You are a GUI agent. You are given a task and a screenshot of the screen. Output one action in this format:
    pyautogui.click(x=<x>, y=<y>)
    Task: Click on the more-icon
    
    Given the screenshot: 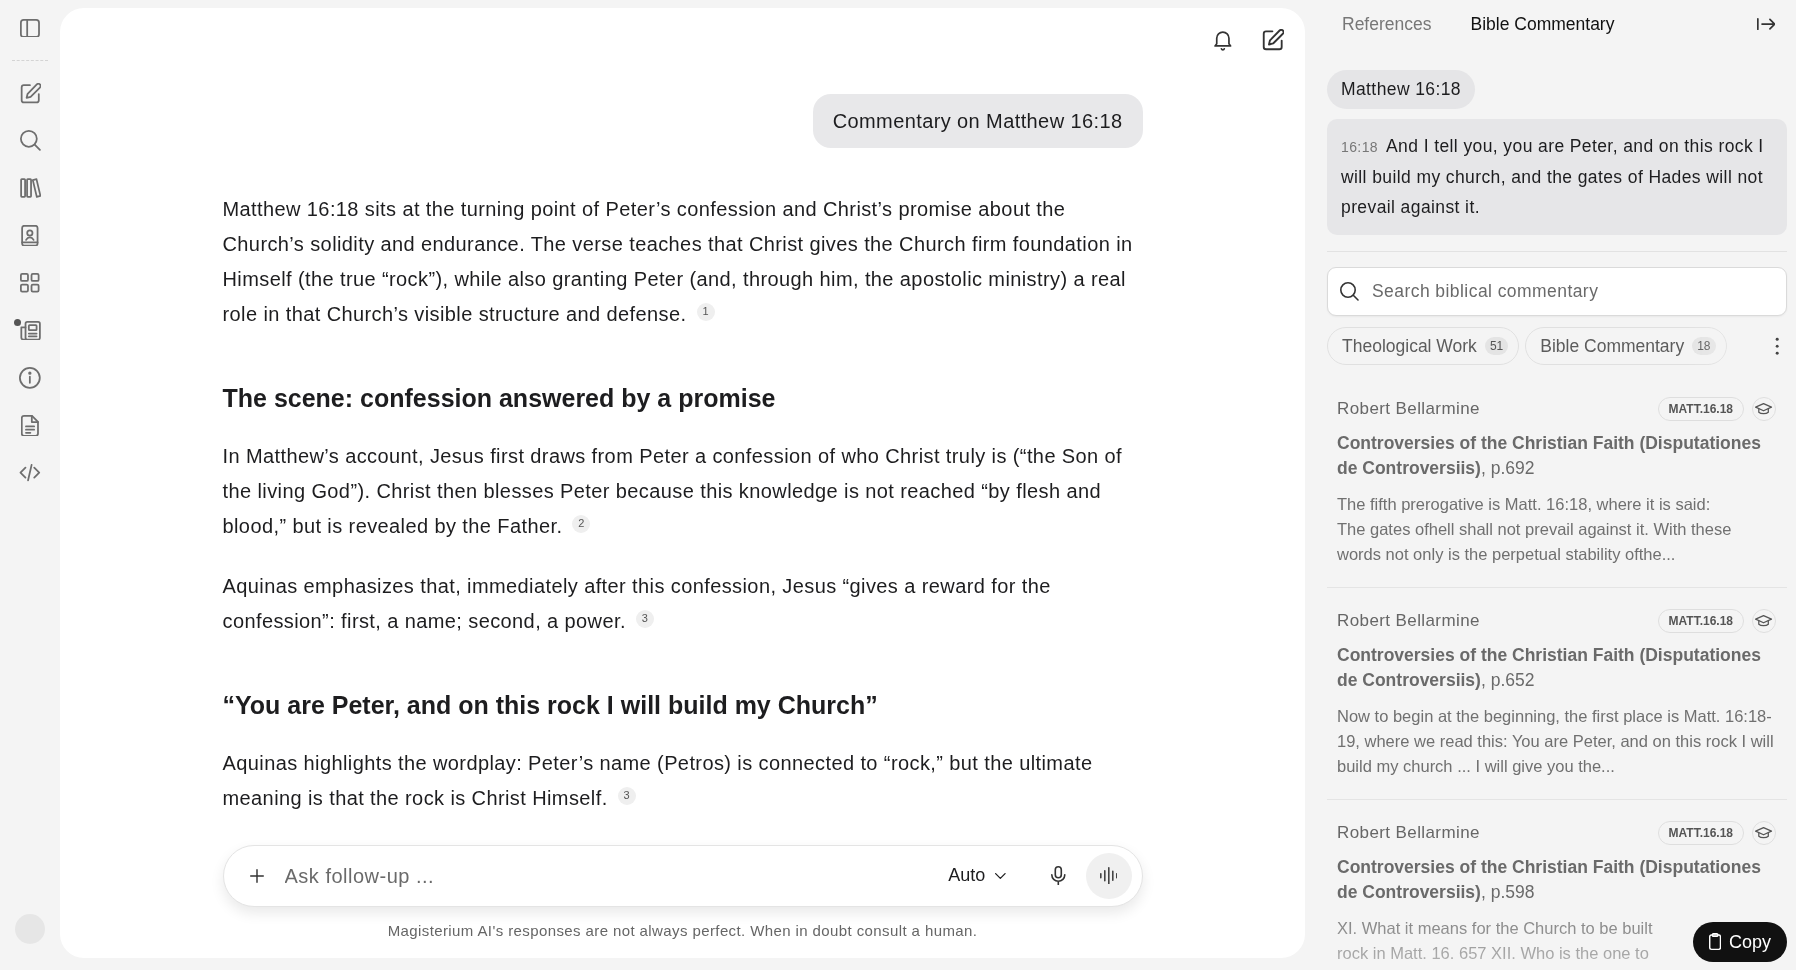 What is the action you would take?
    pyautogui.click(x=1776, y=346)
    